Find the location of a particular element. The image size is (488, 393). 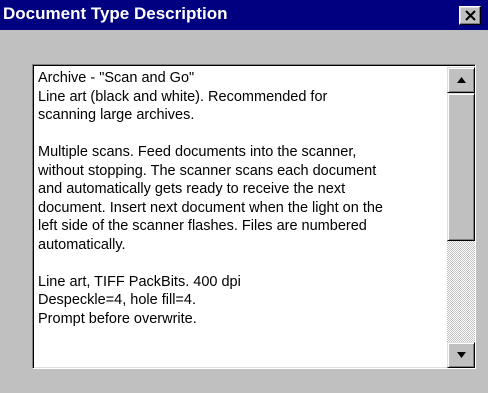

arrow-up-icon is located at coordinates (461, 80).